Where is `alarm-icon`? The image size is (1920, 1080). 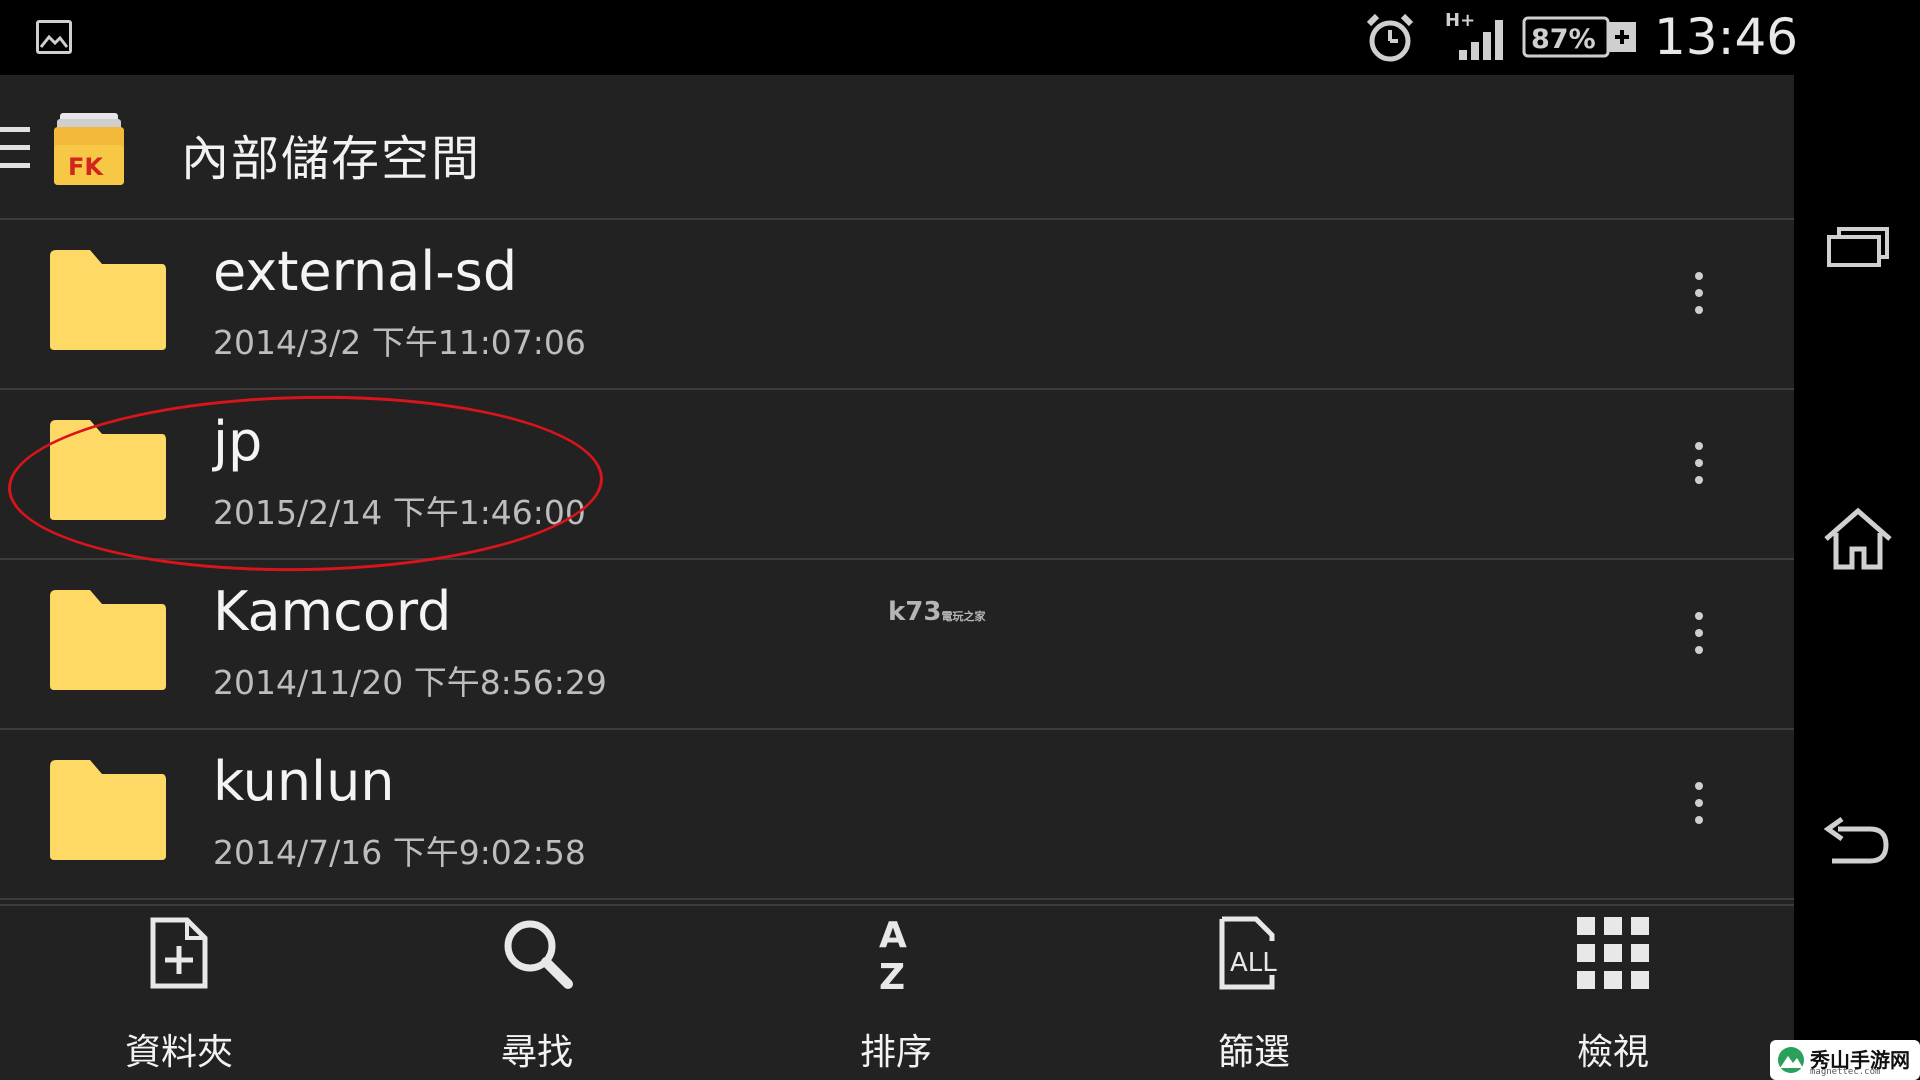
alarm-icon is located at coordinates (1390, 40).